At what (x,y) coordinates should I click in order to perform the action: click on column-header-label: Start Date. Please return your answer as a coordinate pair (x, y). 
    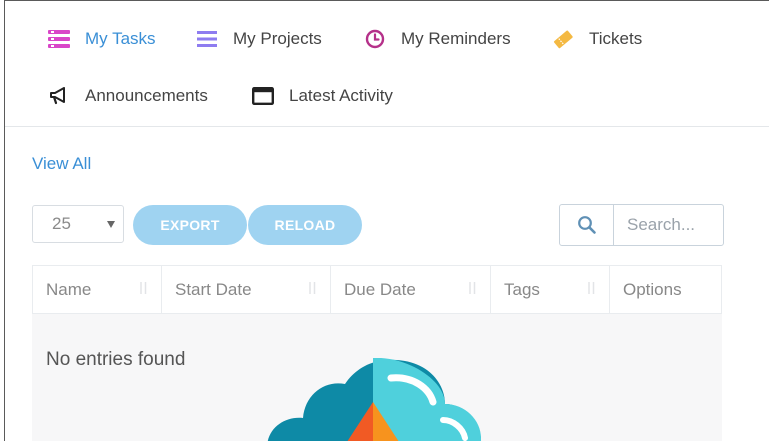
    Looking at the image, I should click on (213, 289).